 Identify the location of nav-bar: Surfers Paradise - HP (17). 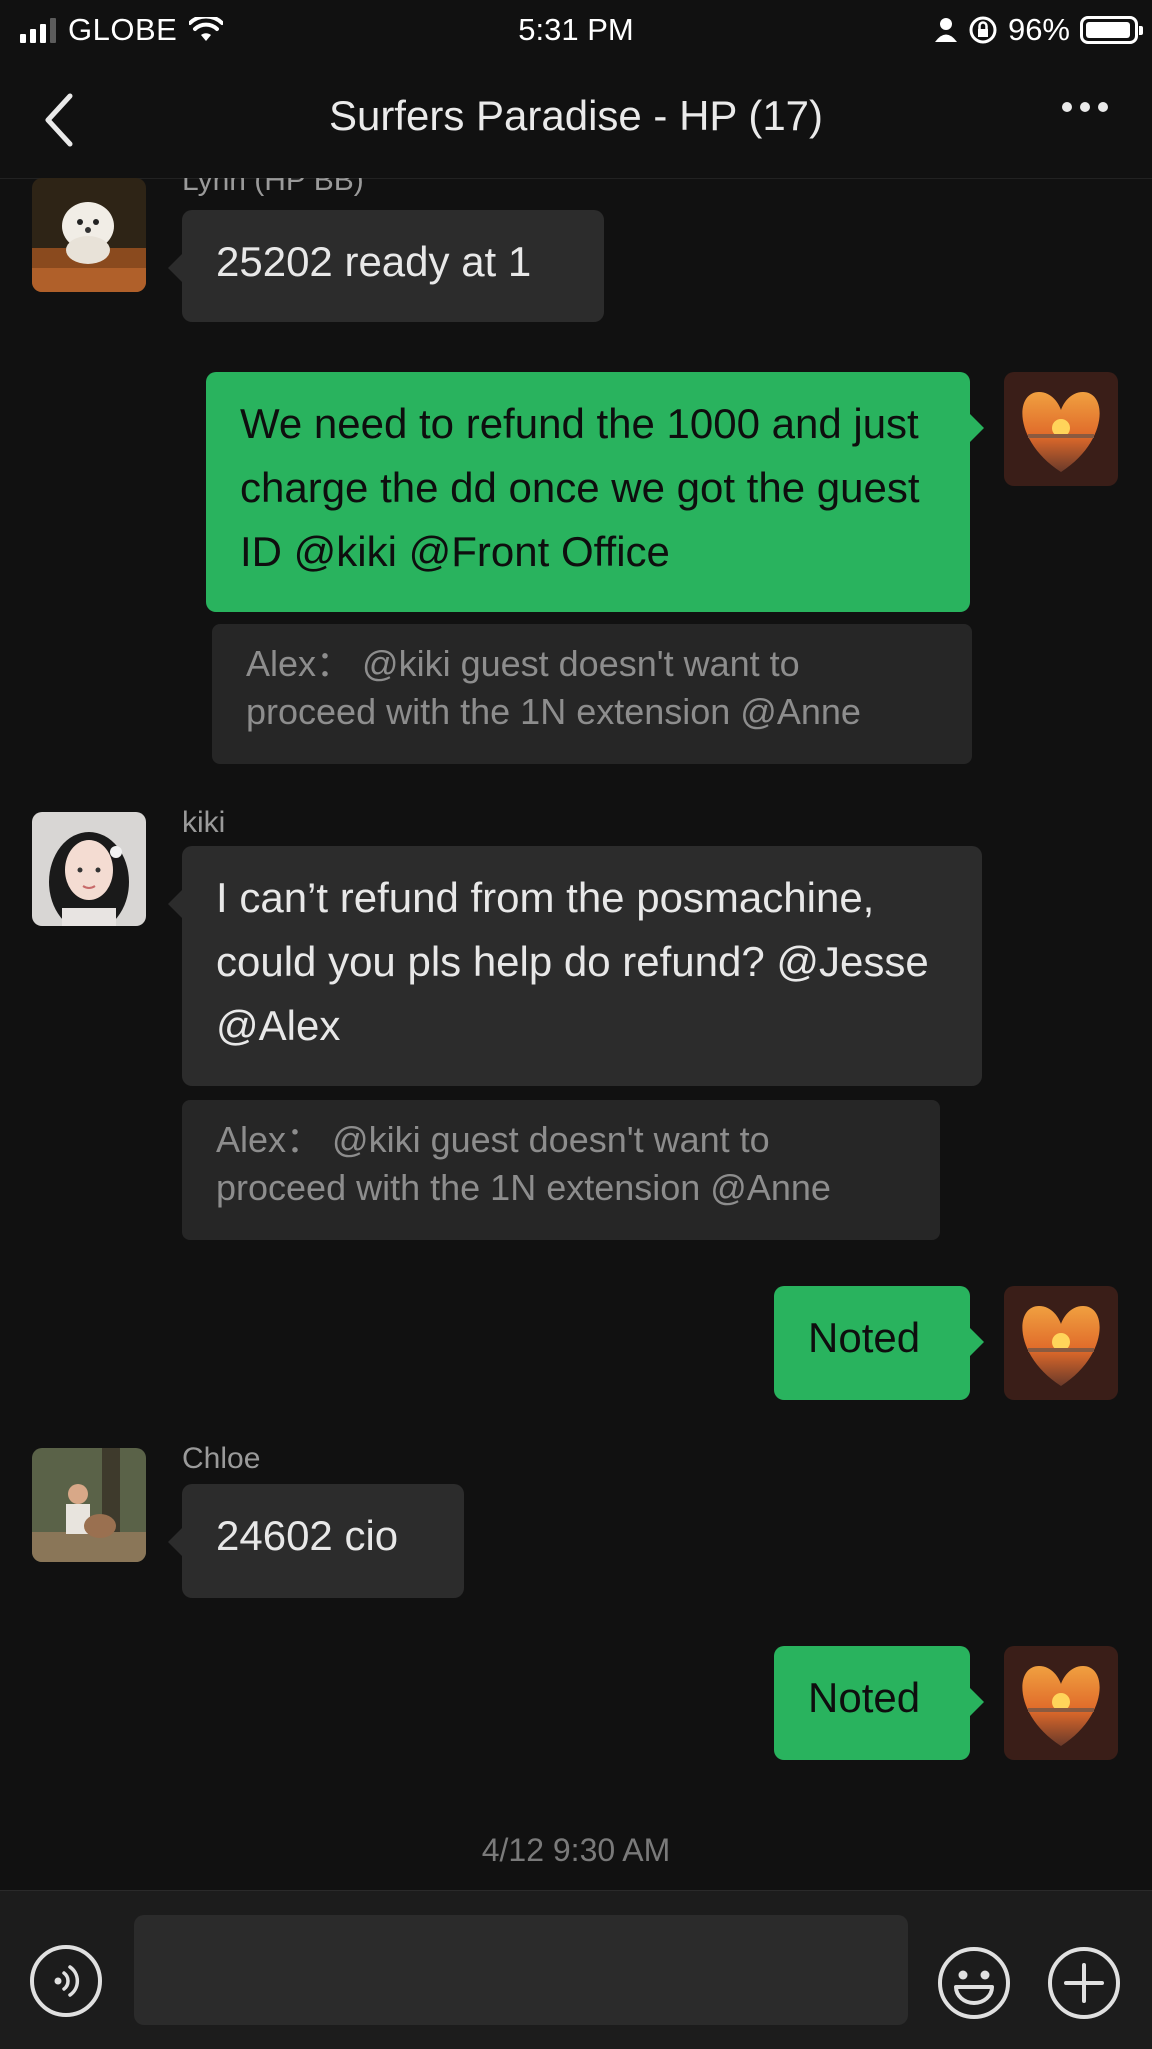
(576, 120).